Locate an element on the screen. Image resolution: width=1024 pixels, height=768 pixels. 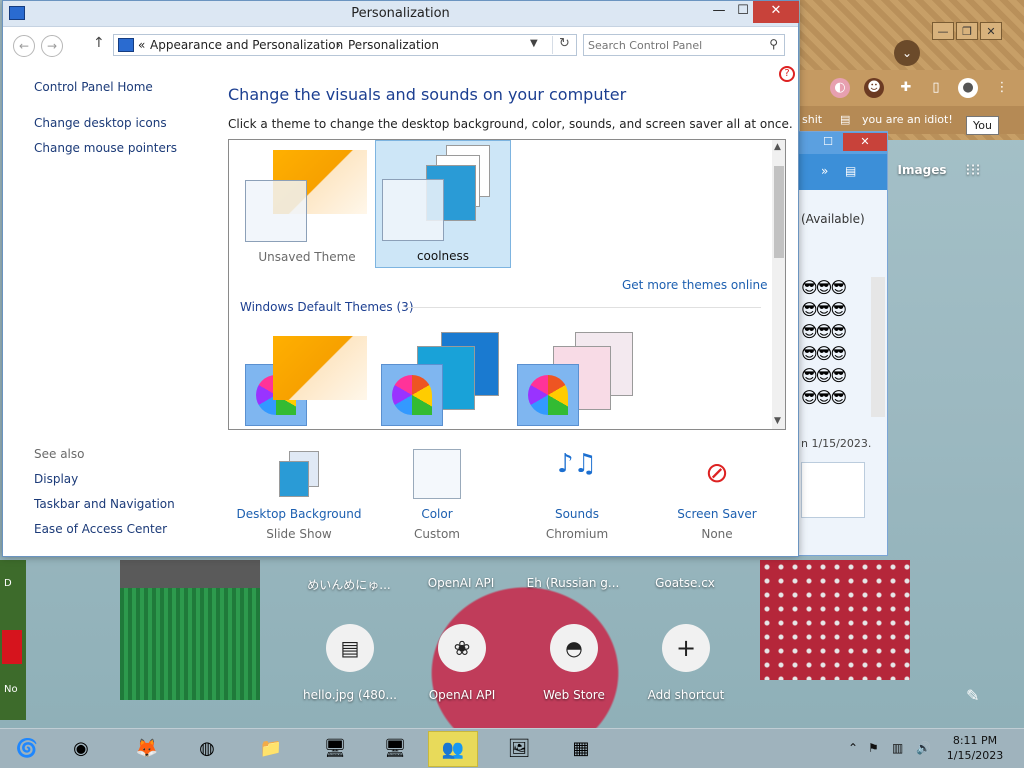
themes-scrollbar: ▲ ▼ is located at coordinates (778, 284).